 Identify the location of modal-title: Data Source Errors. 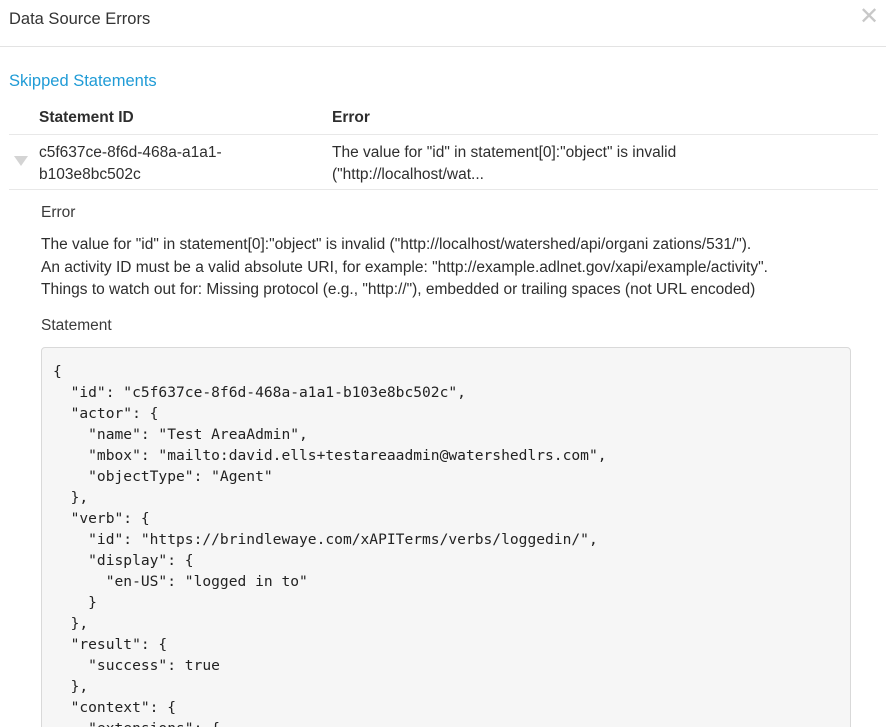
(80, 19).